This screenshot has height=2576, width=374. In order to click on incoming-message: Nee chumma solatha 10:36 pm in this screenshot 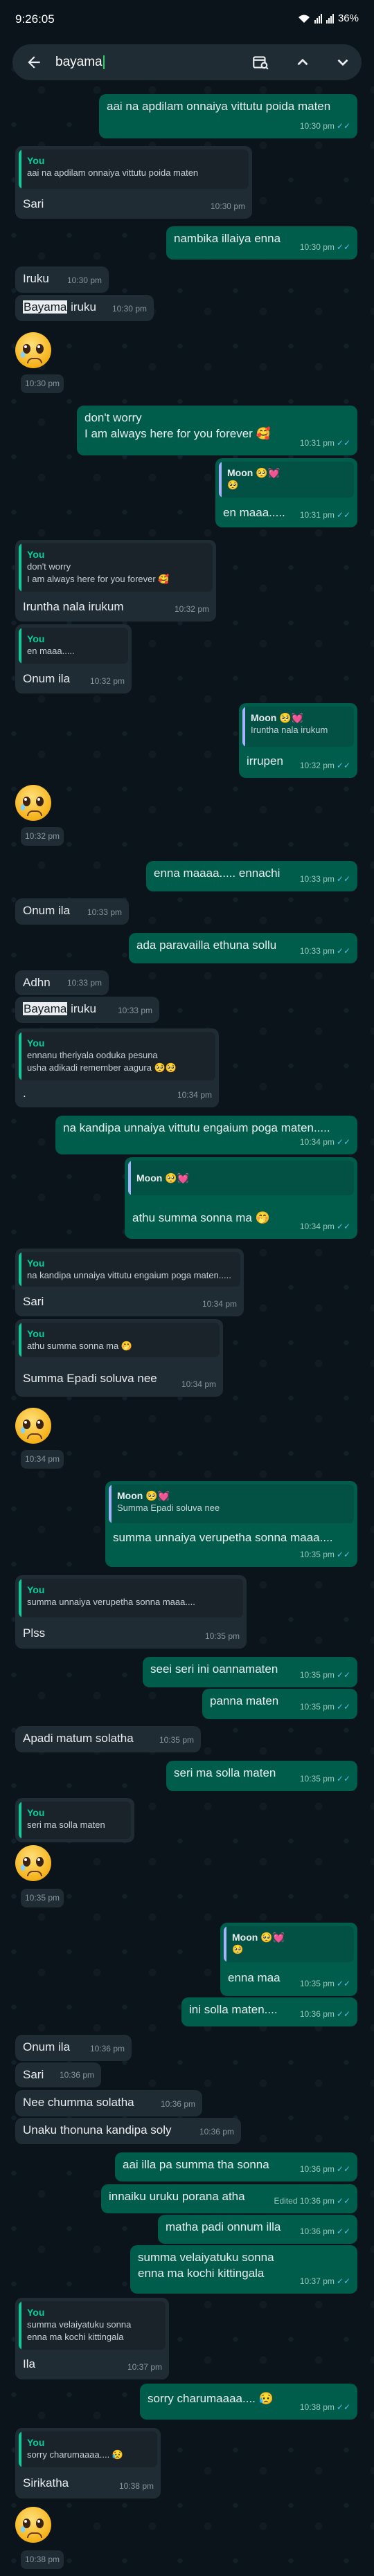, I will do `click(108, 2103)`.